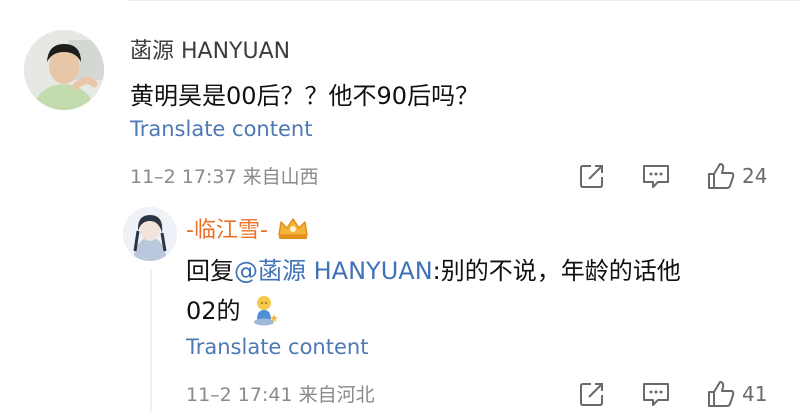 This screenshot has width=800, height=412. I want to click on boy-portrait-avatar, so click(64, 70).